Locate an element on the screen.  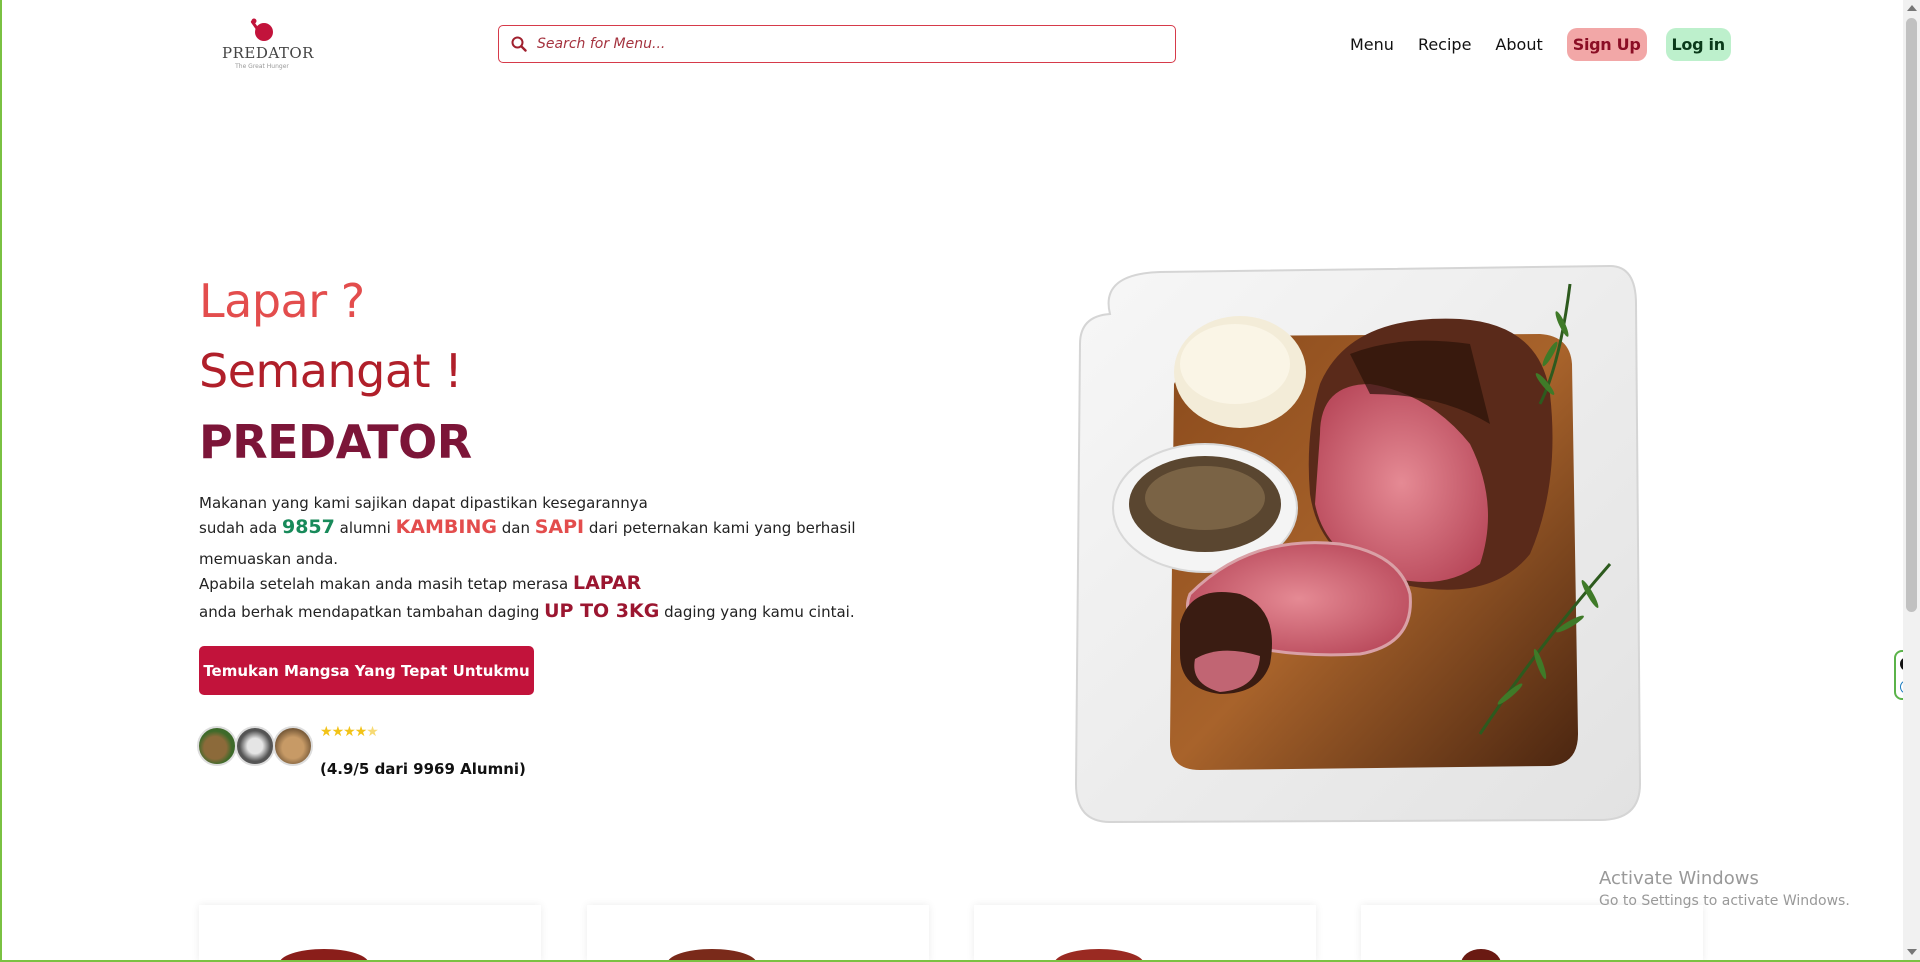
hero-heading-semangat: Semangat ! is located at coordinates (331, 371).